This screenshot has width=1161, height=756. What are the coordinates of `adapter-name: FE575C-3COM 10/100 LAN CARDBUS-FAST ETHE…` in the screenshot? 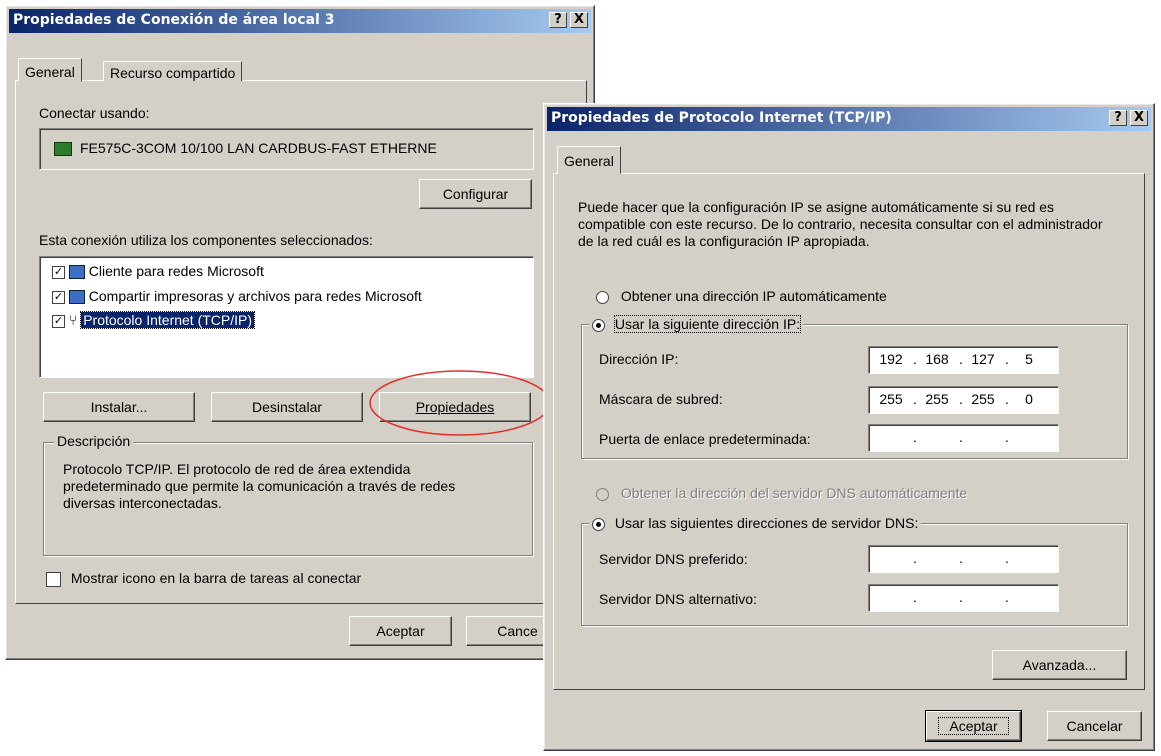 It's located at (258, 148).